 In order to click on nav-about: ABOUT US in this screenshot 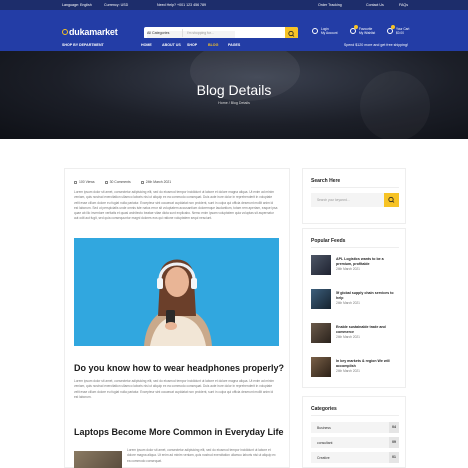, I will do `click(171, 45)`.